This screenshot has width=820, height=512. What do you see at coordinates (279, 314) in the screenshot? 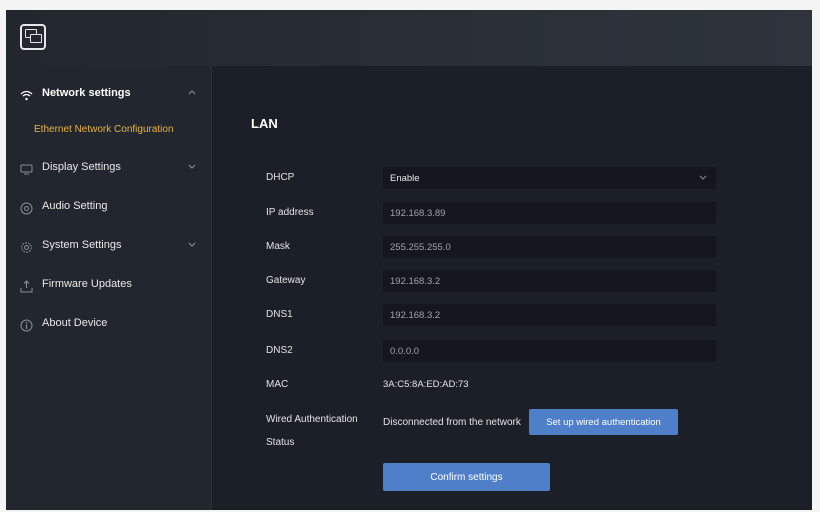
I see `dns1-label: DNS1` at bounding box center [279, 314].